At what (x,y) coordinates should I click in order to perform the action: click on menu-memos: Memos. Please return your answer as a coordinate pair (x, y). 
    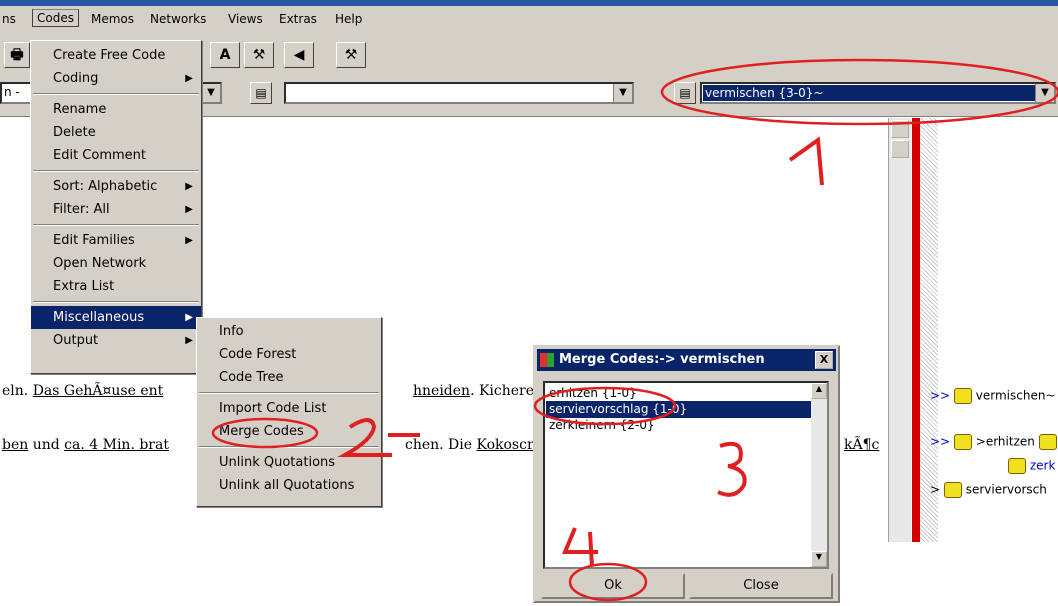
    Looking at the image, I should click on (112, 19).